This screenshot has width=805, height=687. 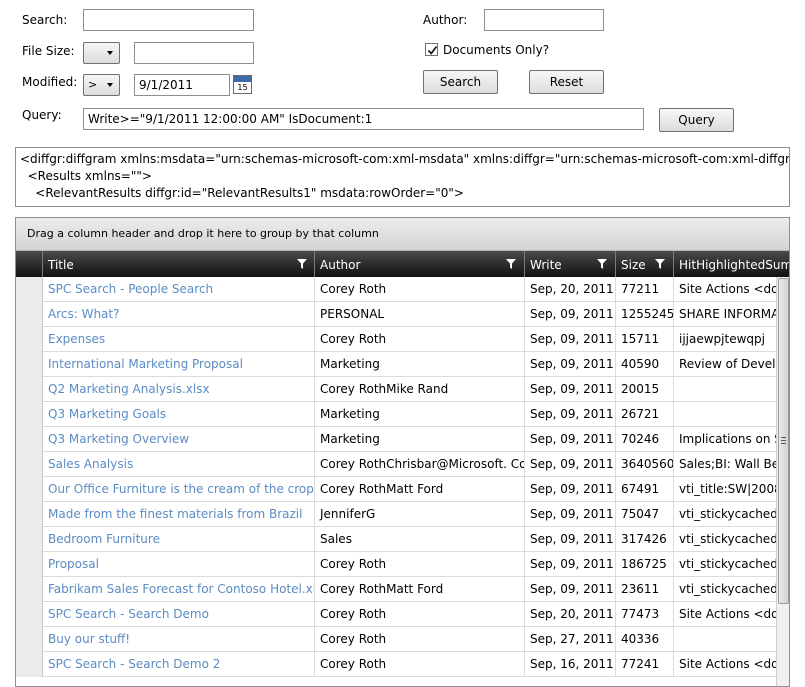 I want to click on calendar-icon: 15, so click(x=242, y=84).